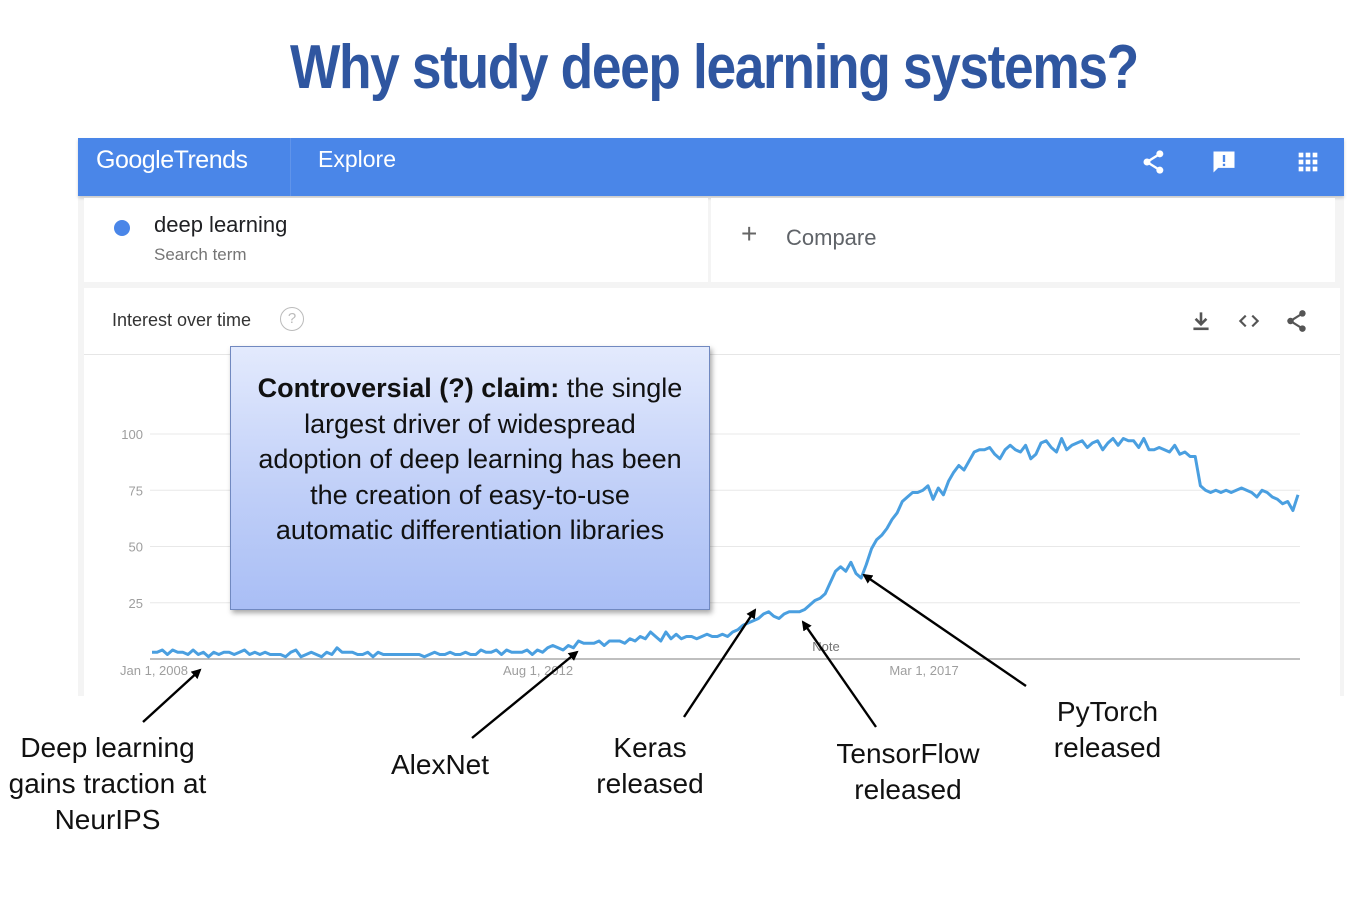  I want to click on x-tick-label: Jan 1, 2008, so click(154, 670).